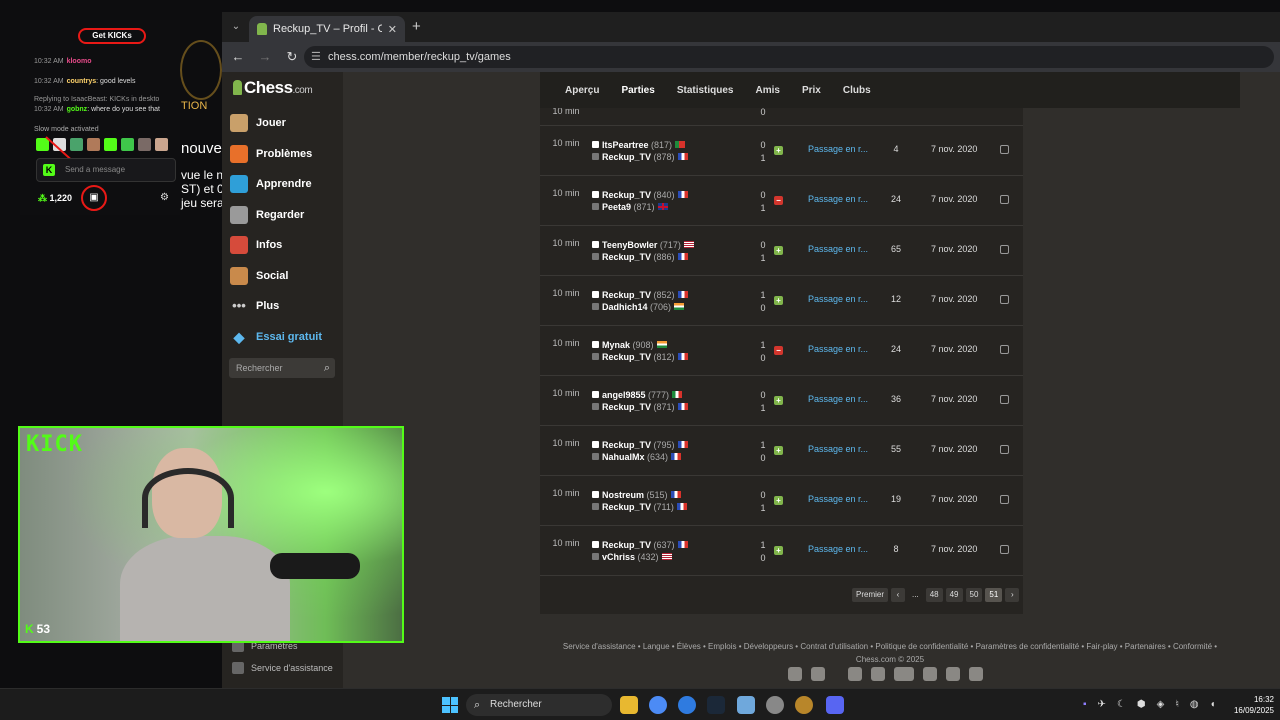 The height and width of the screenshot is (720, 1280). I want to click on system-clock: 16:32 16/09/2025, so click(1248, 705).